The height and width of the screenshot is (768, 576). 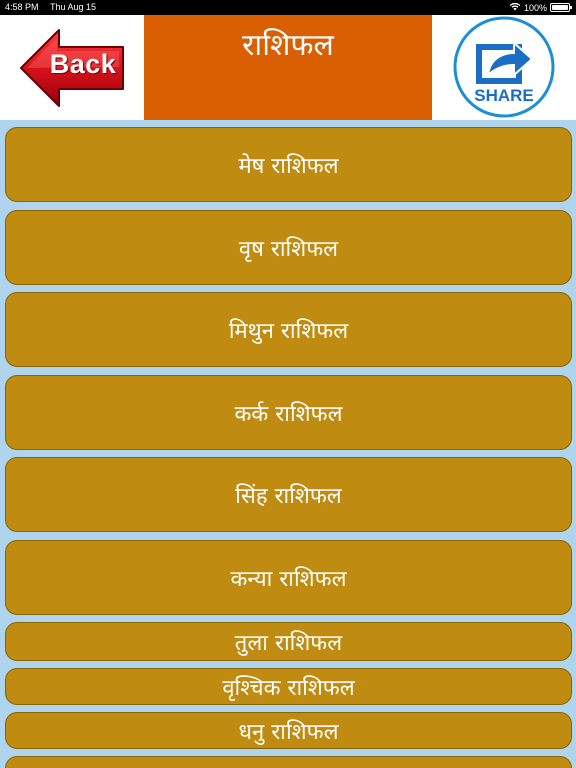 What do you see at coordinates (73, 7) in the screenshot?
I see `status-date: Thu Aug 15` at bounding box center [73, 7].